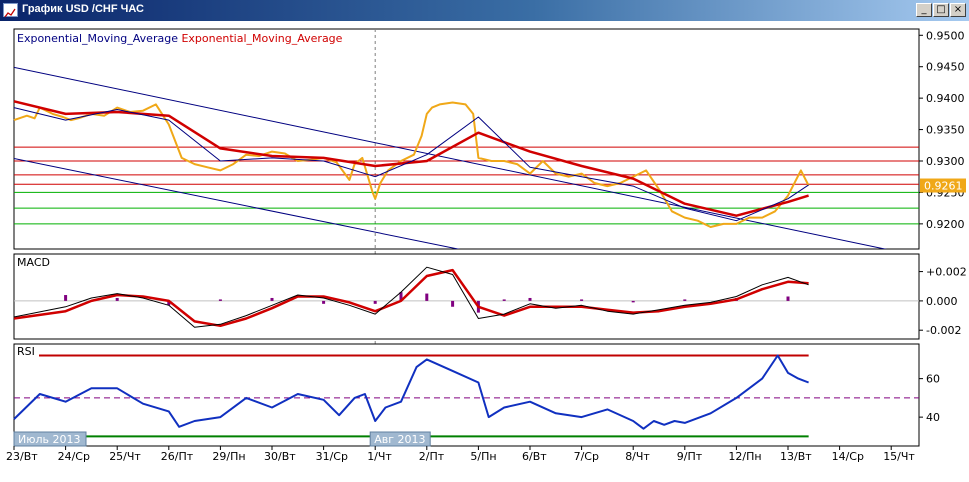  What do you see at coordinates (99, 38) in the screenshot?
I see `legend-ema-fast: Exponential_Moving_Average` at bounding box center [99, 38].